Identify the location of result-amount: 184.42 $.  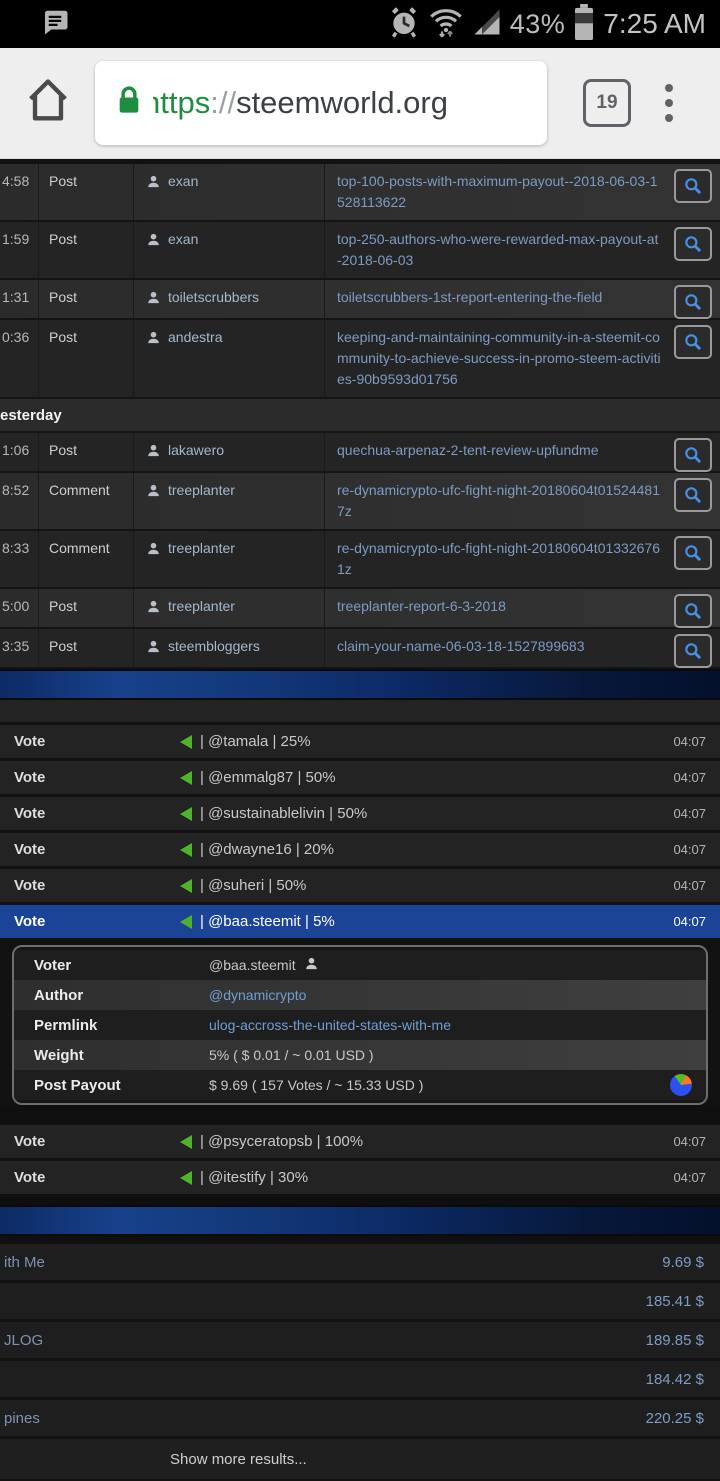
(674, 1379).